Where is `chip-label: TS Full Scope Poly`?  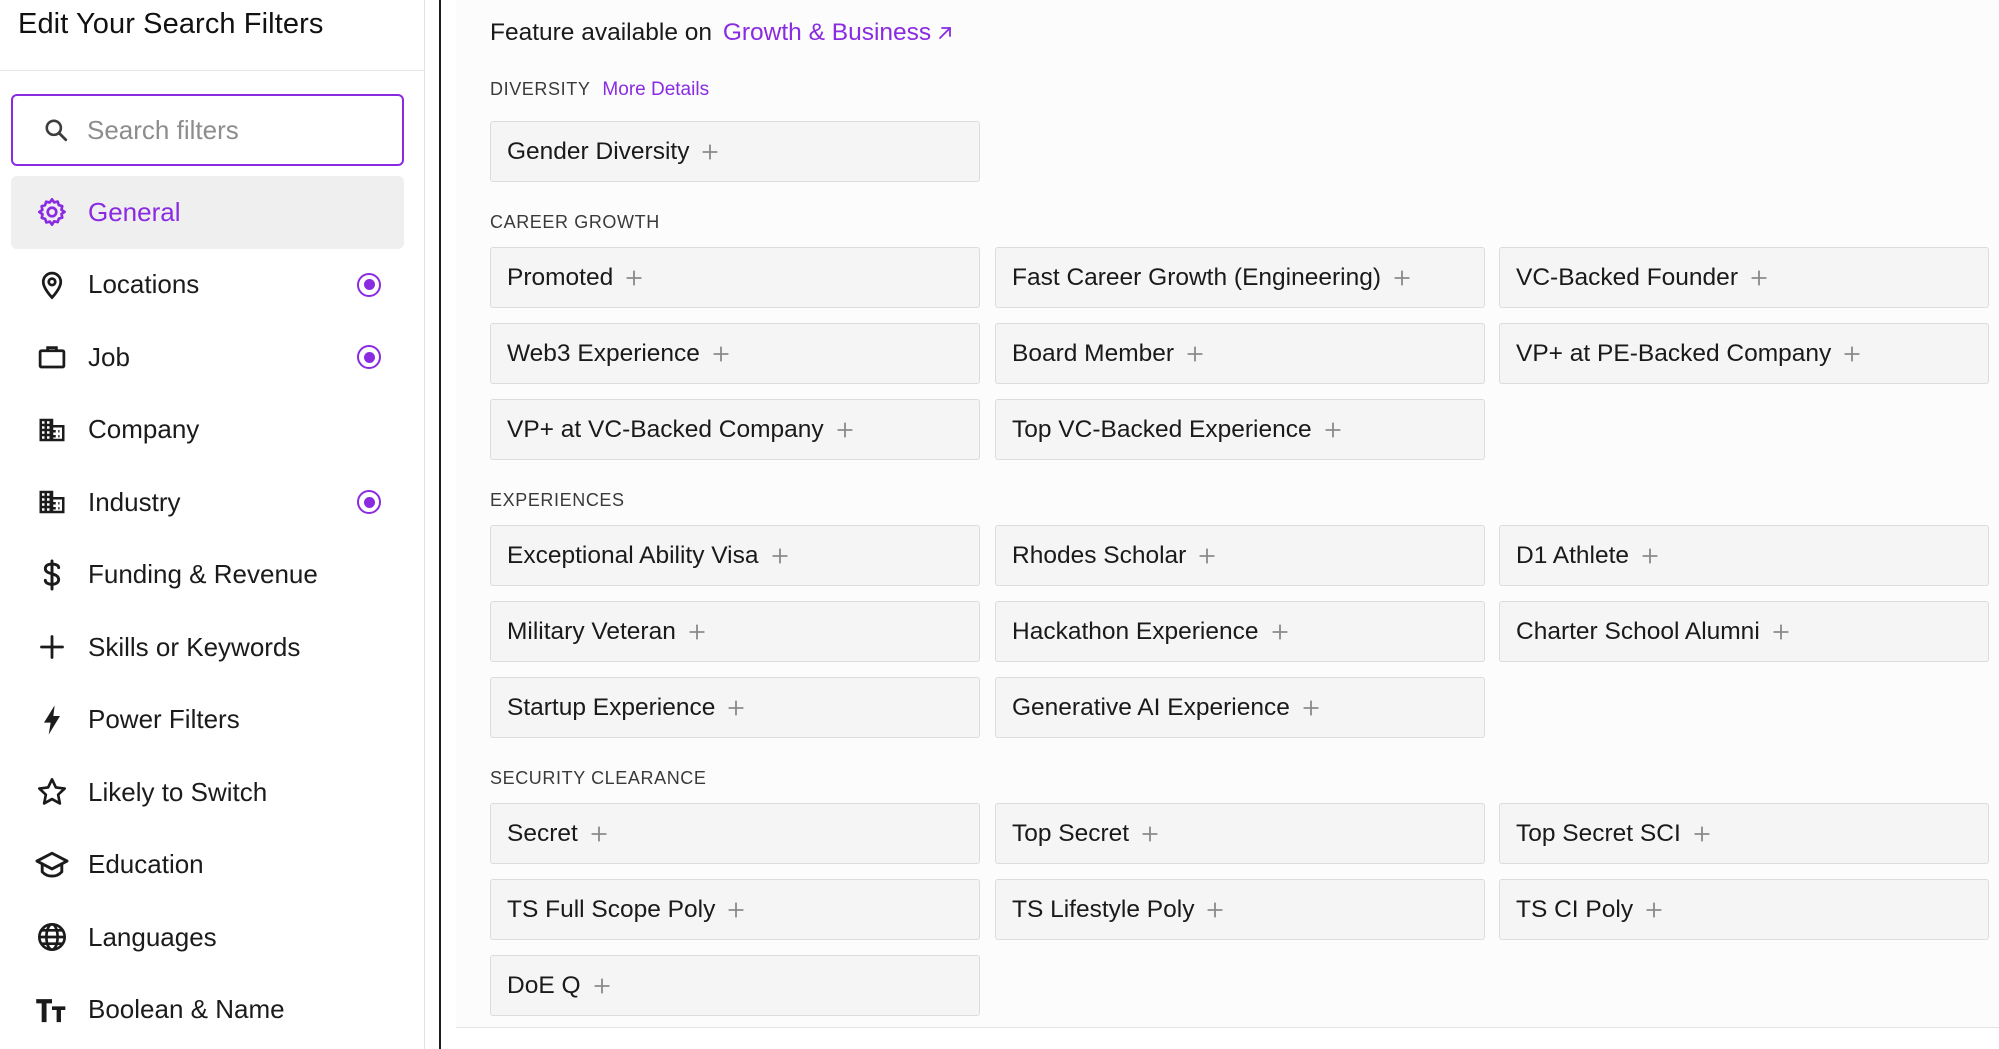 chip-label: TS Full Scope Poly is located at coordinates (611, 909).